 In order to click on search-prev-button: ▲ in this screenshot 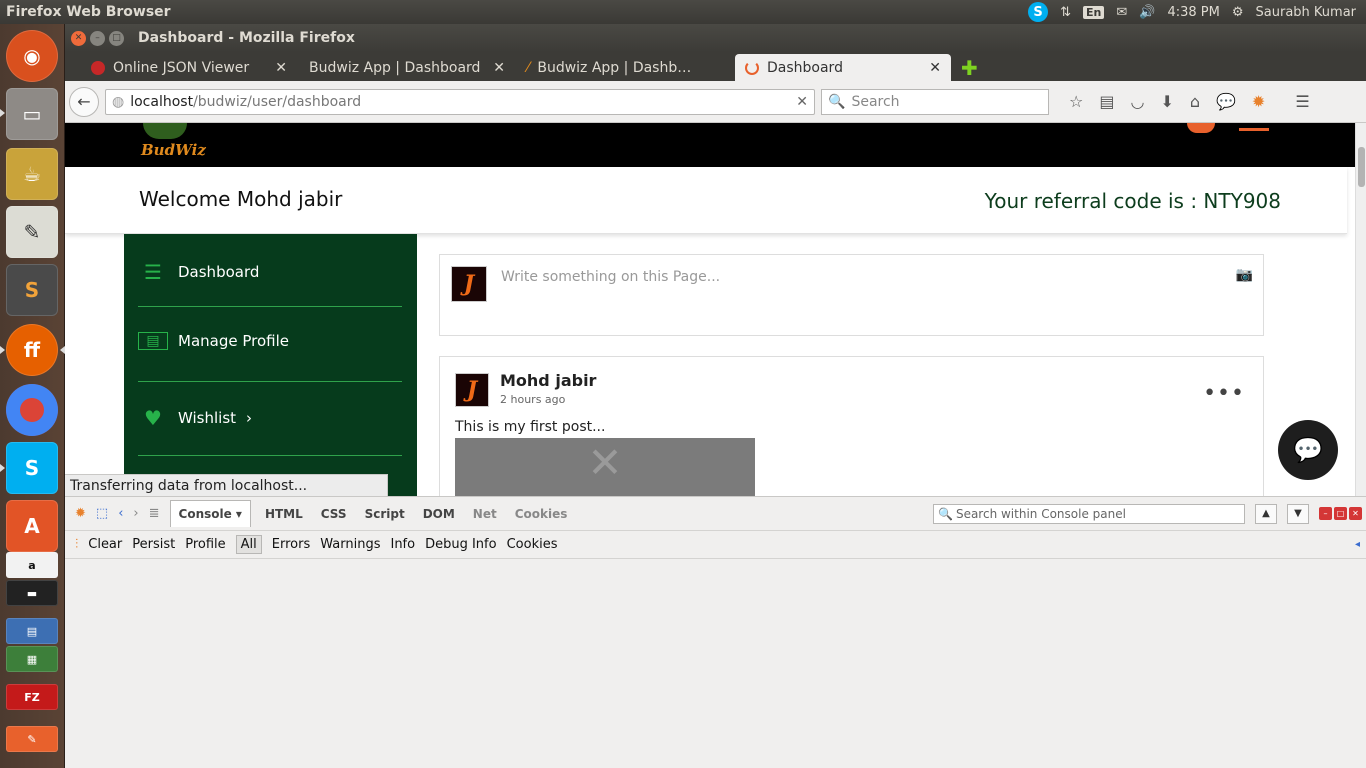, I will do `click(1266, 513)`.